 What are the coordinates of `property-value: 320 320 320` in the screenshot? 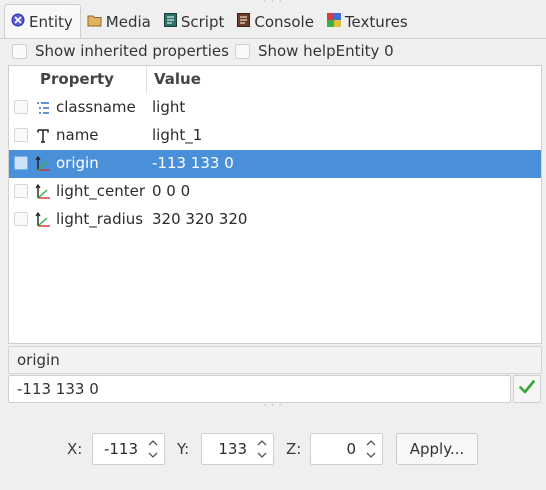 It's located at (200, 219).